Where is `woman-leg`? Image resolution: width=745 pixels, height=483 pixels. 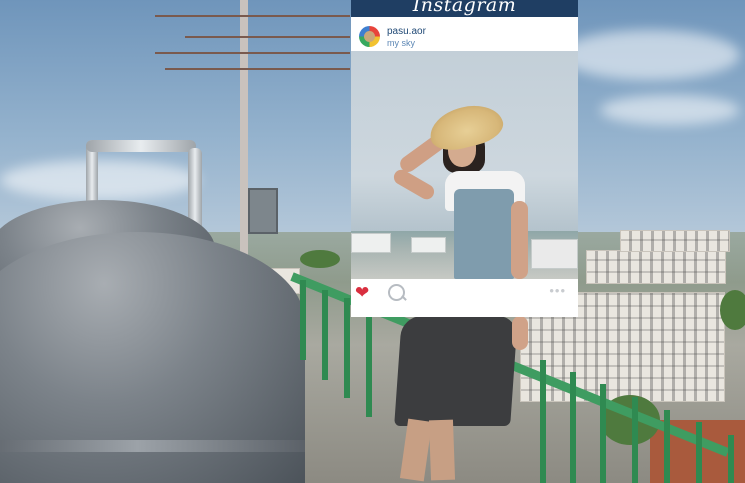
woman-leg is located at coordinates (442, 450).